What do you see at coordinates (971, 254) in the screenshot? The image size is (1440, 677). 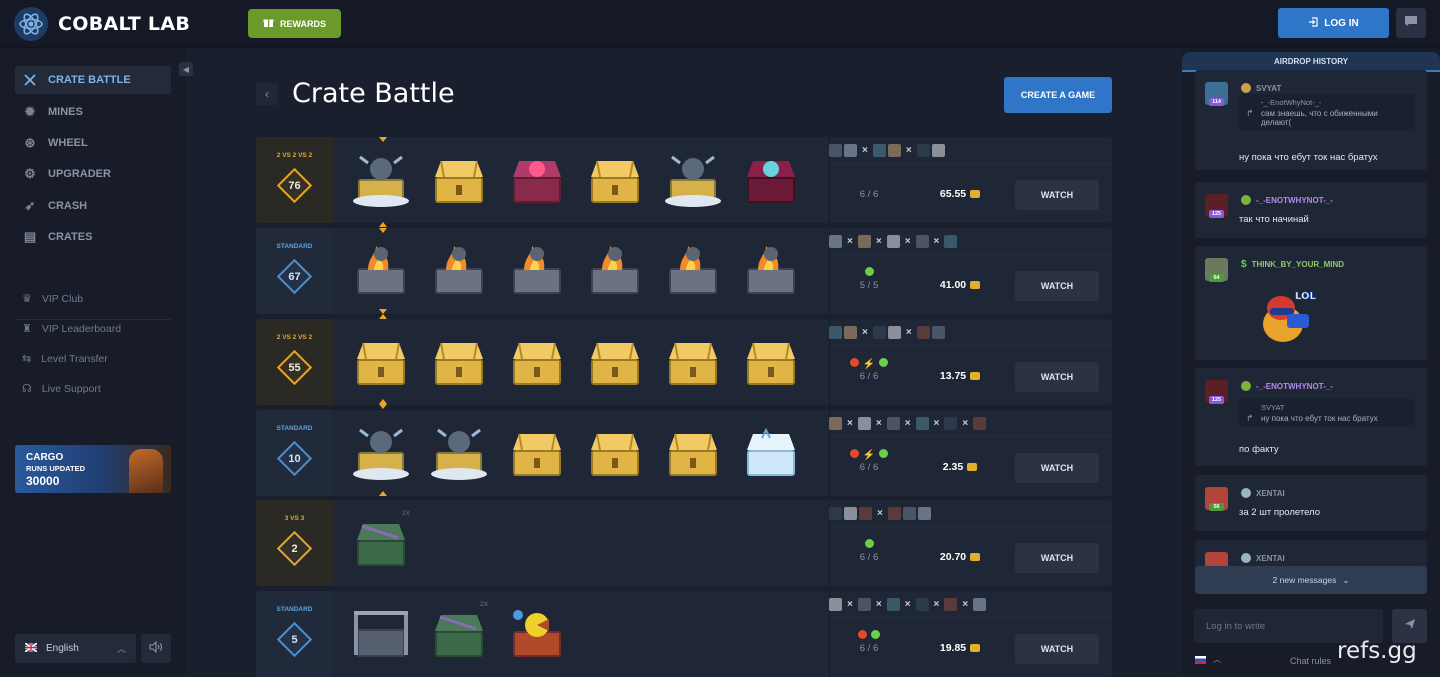 I see `info-divider` at bounding box center [971, 254].